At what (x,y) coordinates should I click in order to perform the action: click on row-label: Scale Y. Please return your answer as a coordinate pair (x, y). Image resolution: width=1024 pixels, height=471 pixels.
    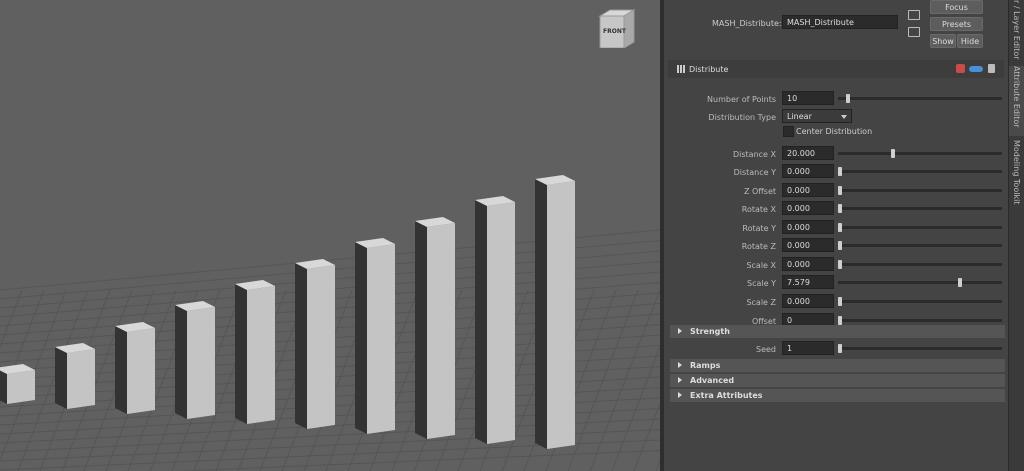
    Looking at the image, I should click on (761, 283).